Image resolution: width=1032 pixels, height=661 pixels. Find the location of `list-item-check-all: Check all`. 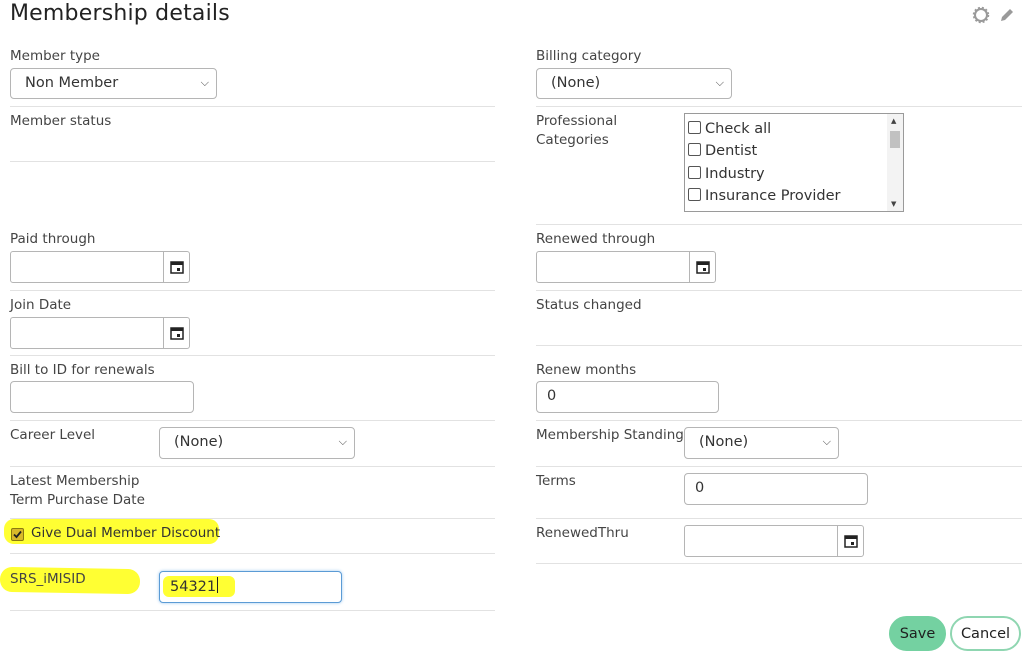

list-item-check-all: Check all is located at coordinates (729, 129).